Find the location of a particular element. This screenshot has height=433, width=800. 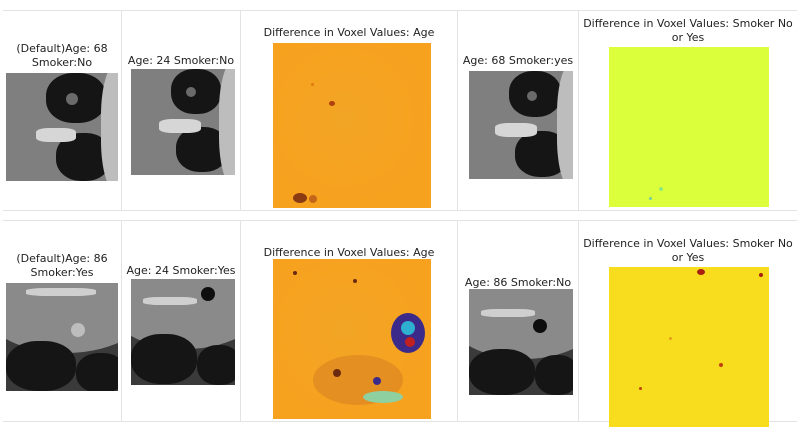

table-cell-default: (Default)Age: 68 Smoker:No is located at coordinates (62, 110).